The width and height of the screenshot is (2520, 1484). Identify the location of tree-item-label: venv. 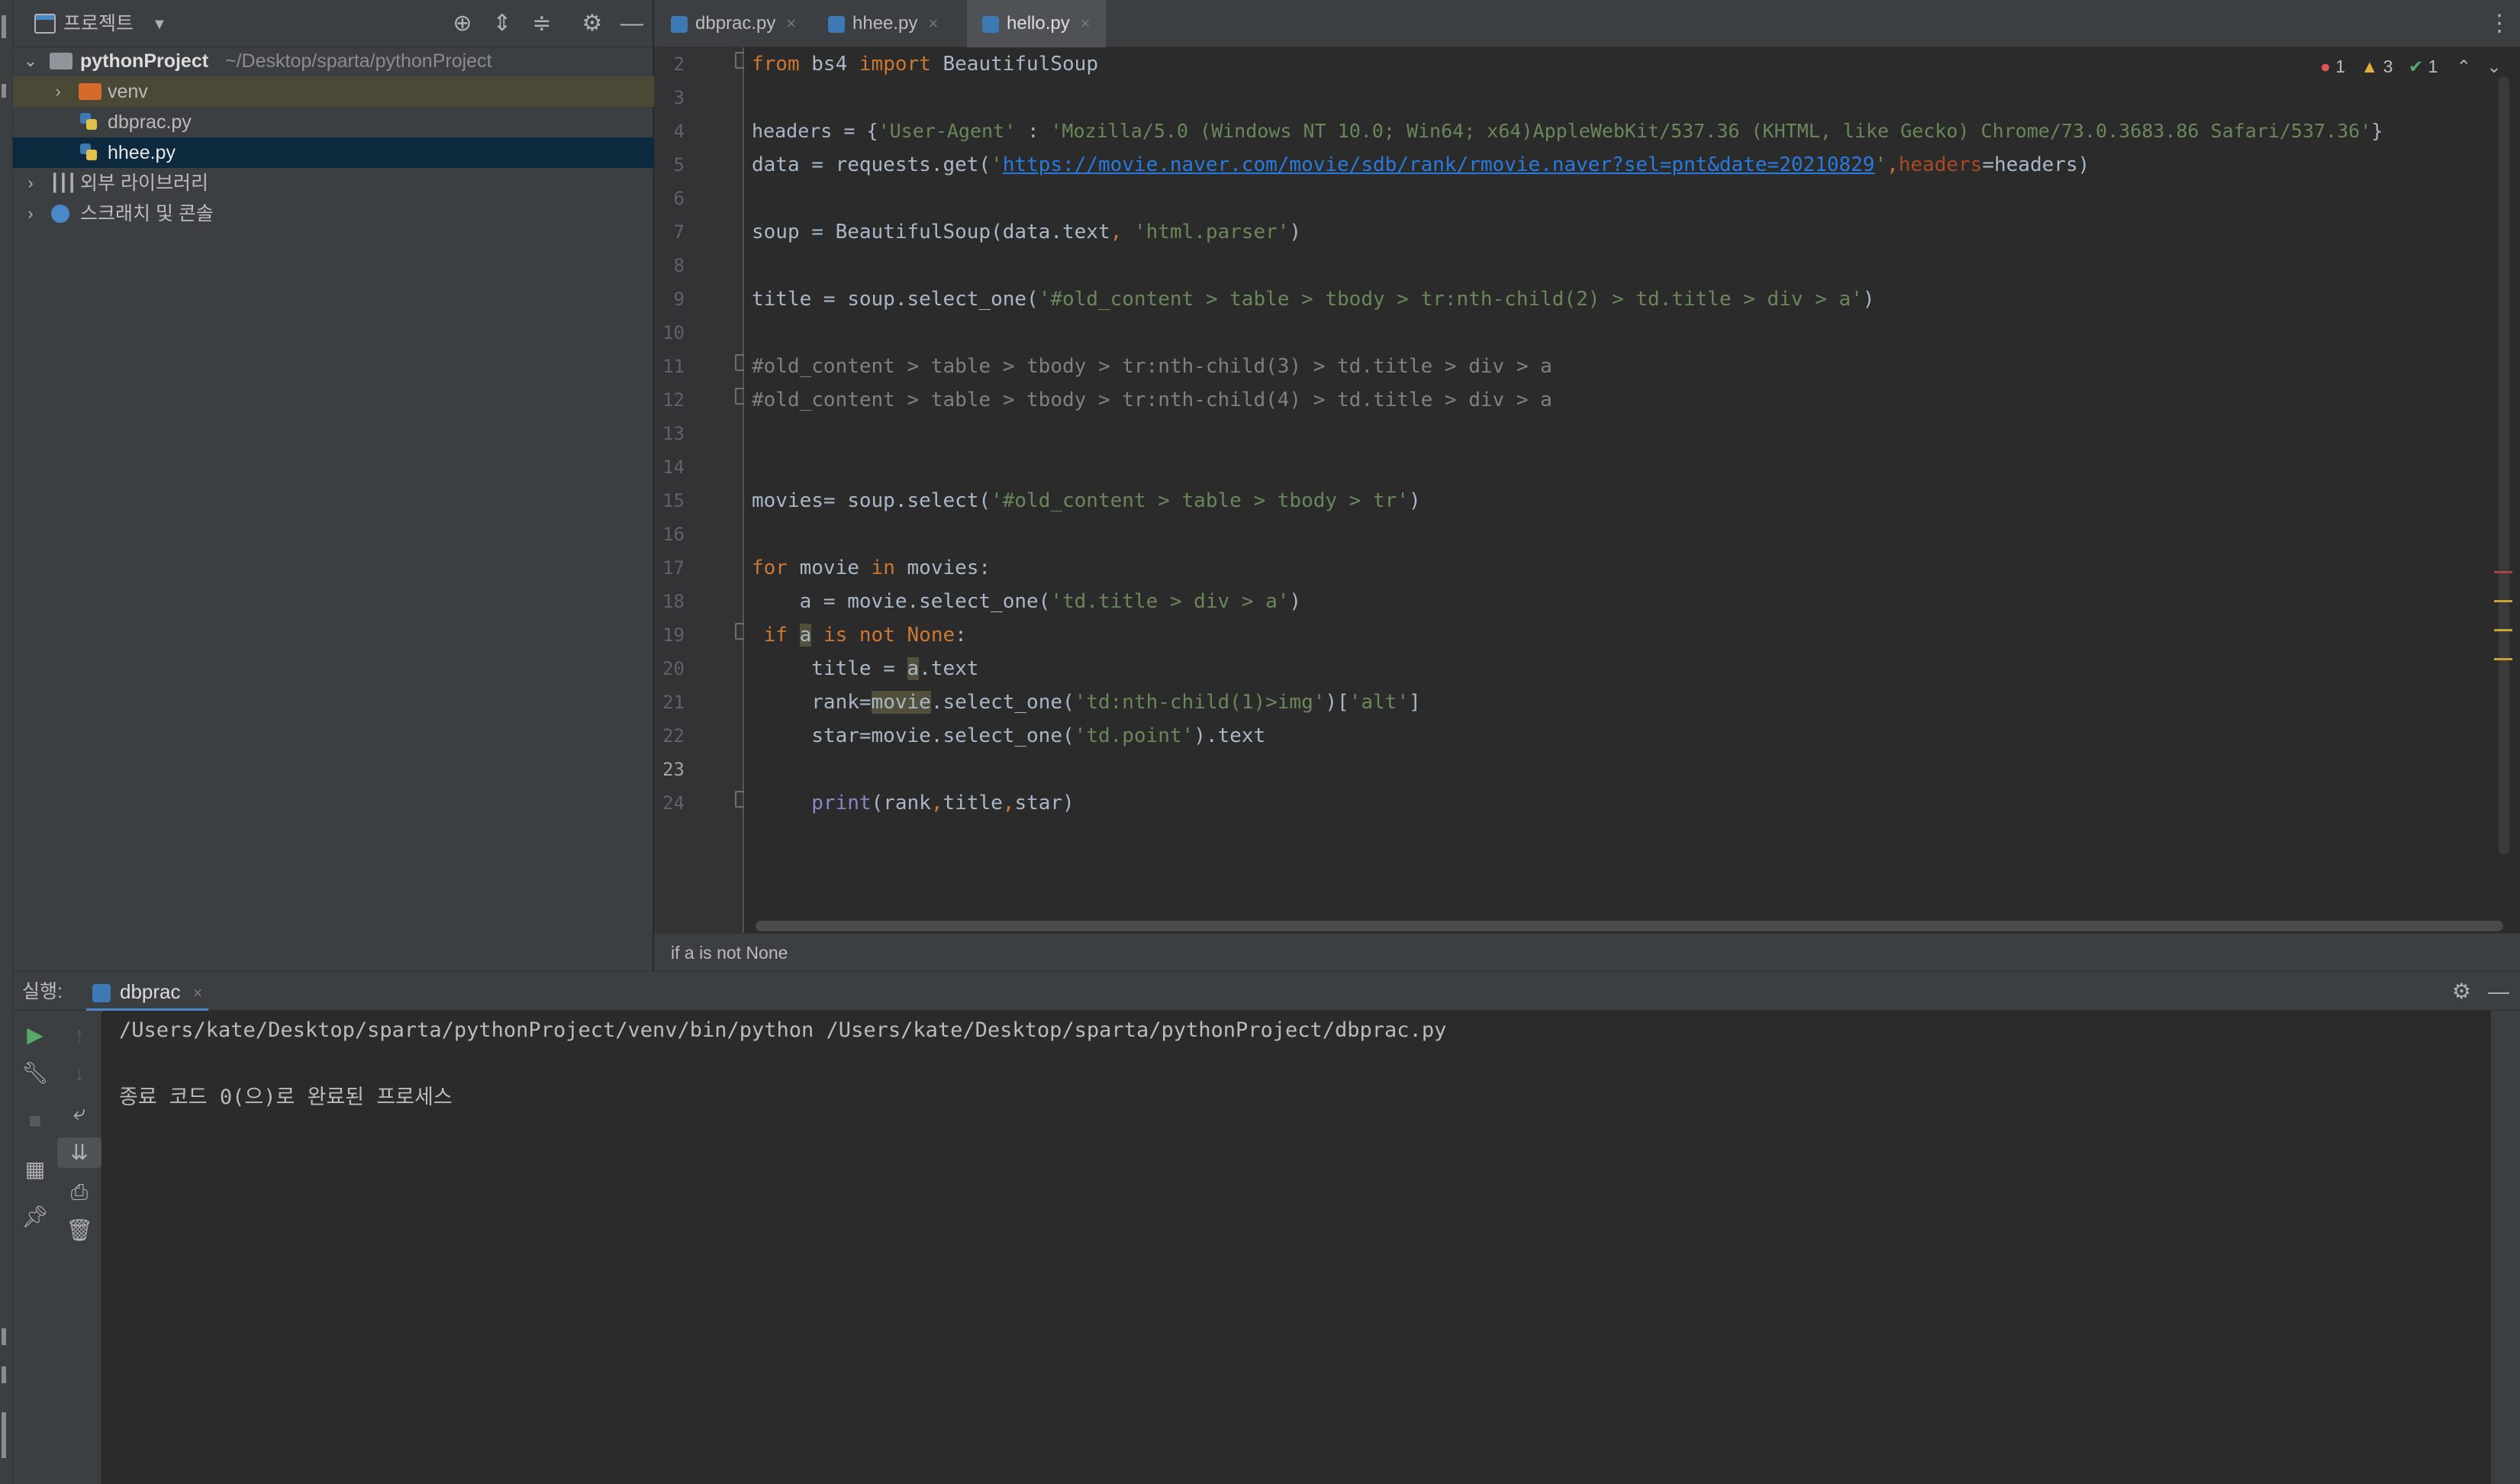
(128, 91).